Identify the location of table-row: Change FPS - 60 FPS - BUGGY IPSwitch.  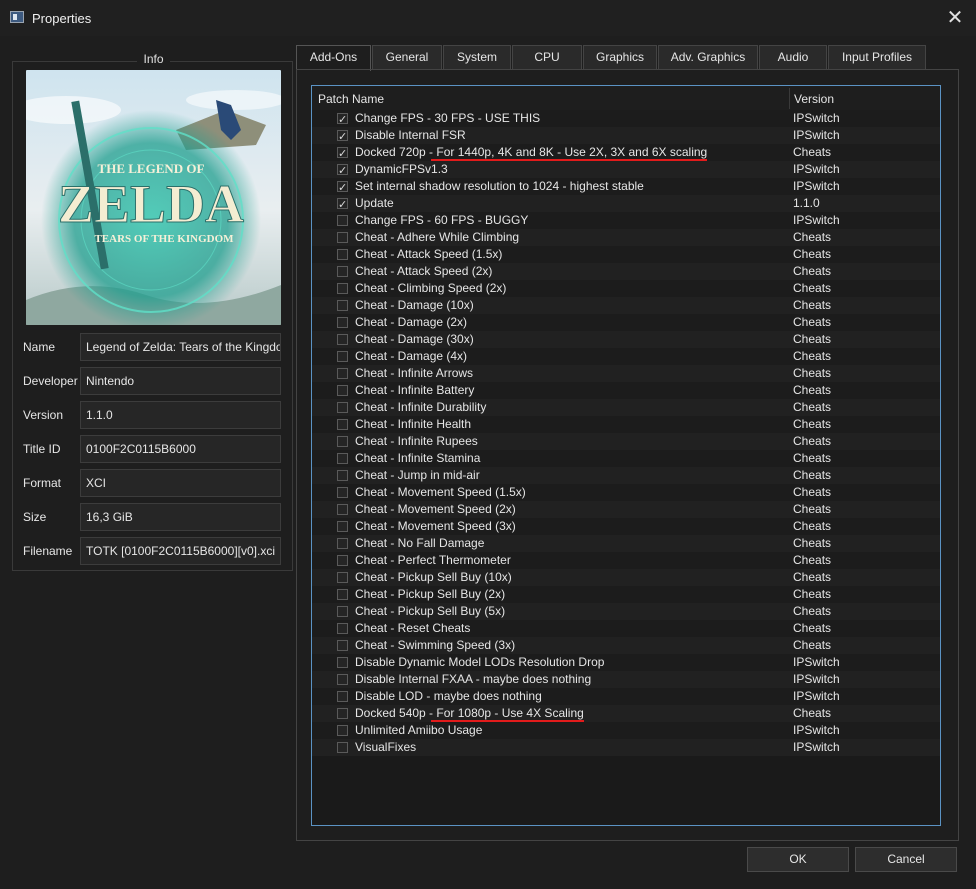
(626, 220).